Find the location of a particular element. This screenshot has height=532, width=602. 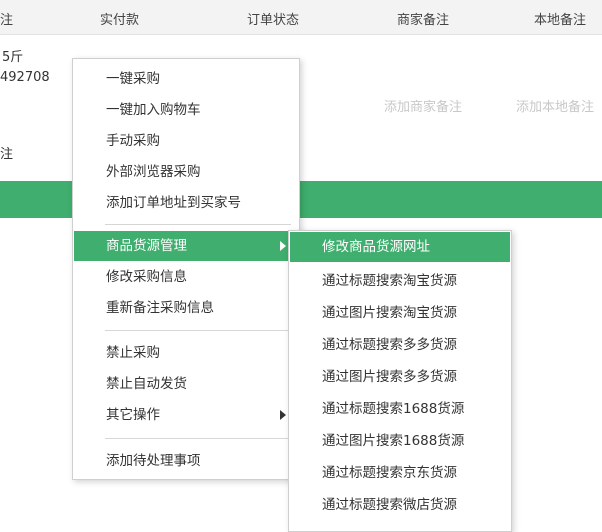

submenu-item-image-search-taobao: 通过图片搜索淘宝货源 is located at coordinates (400, 313).